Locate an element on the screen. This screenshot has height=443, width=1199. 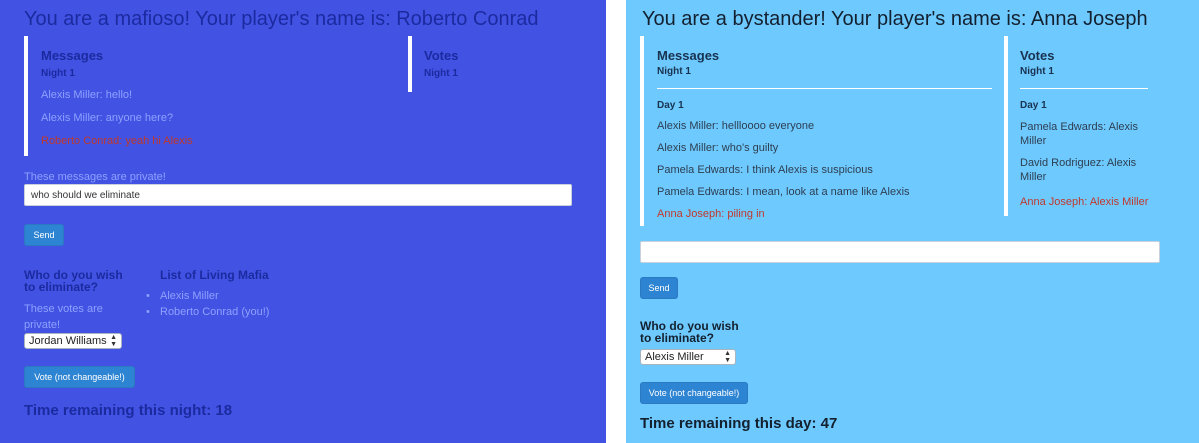
vote-target-value: Jordan Williams is located at coordinates (68, 341).